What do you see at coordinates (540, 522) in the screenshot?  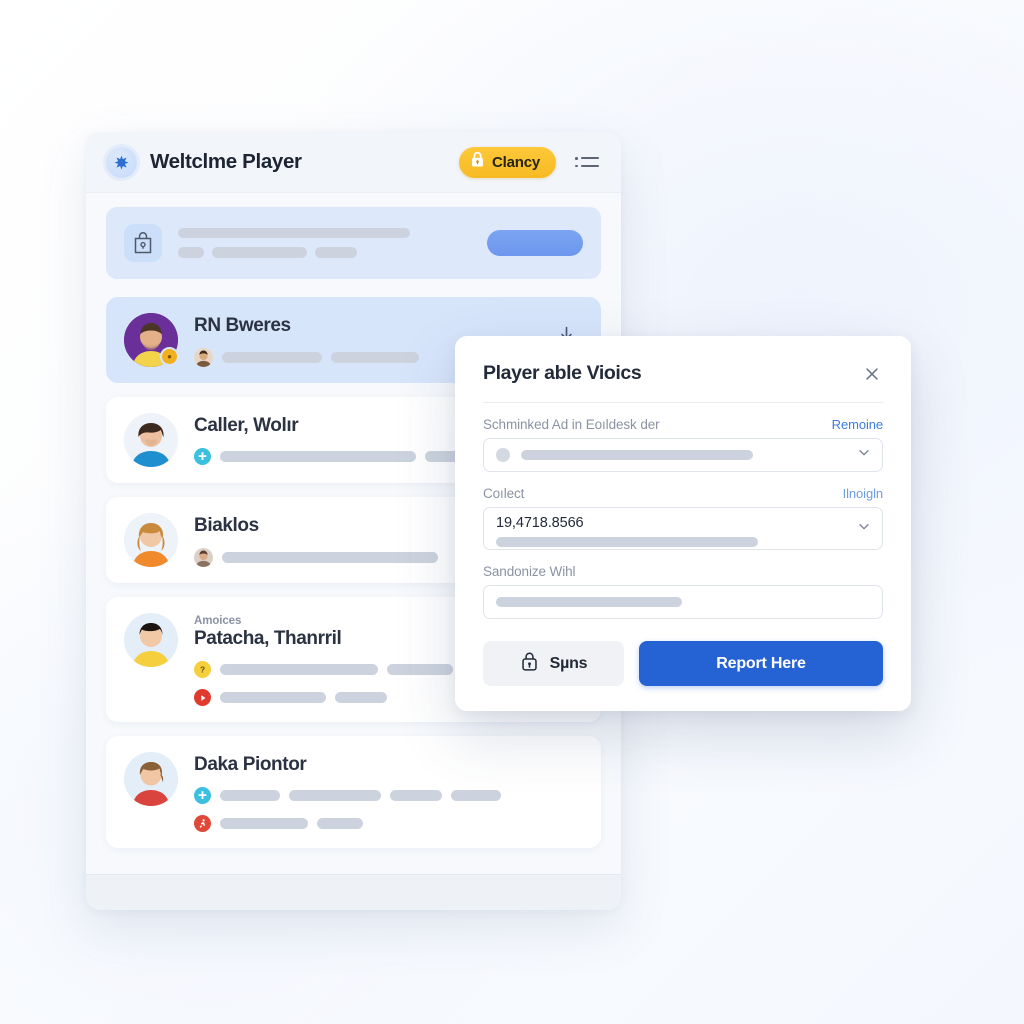 I see `select-value: 19,4718.8566` at bounding box center [540, 522].